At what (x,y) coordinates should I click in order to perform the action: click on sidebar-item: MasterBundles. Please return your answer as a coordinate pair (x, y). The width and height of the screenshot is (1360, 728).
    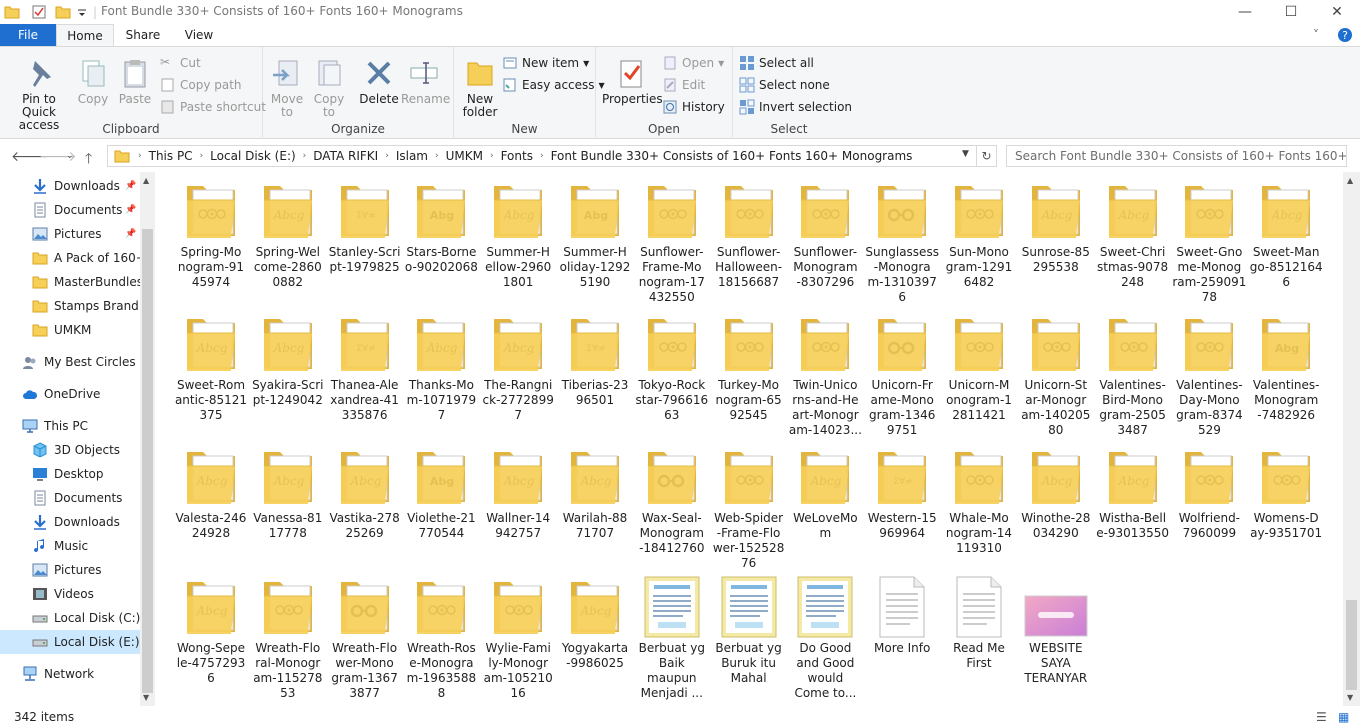
    Looking at the image, I should click on (71, 282).